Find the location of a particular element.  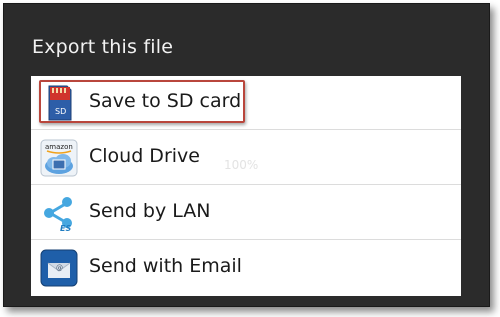

option-label-send-with-email: Send with Email is located at coordinates (165, 266).